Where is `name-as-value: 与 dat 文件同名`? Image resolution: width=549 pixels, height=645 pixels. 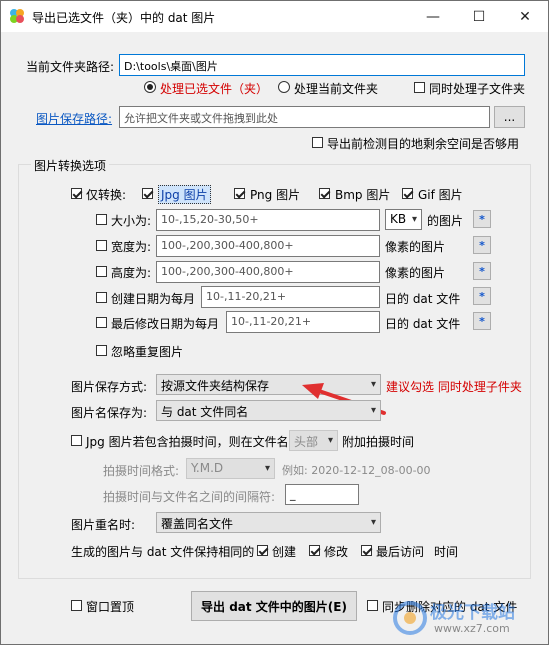
name-as-value: 与 dat 文件同名 is located at coordinates (205, 412).